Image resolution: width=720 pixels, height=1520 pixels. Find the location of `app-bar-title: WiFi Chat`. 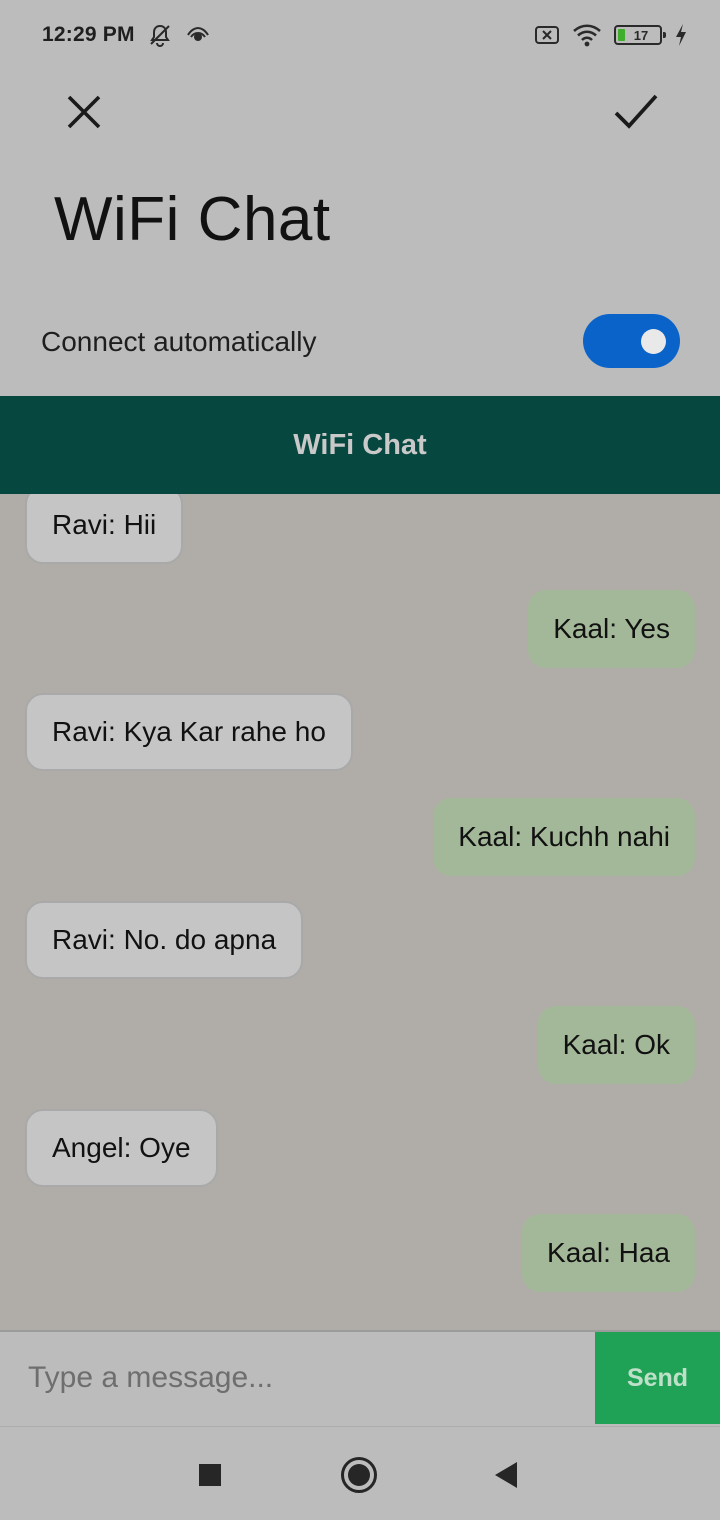

app-bar-title: WiFi Chat is located at coordinates (360, 444).